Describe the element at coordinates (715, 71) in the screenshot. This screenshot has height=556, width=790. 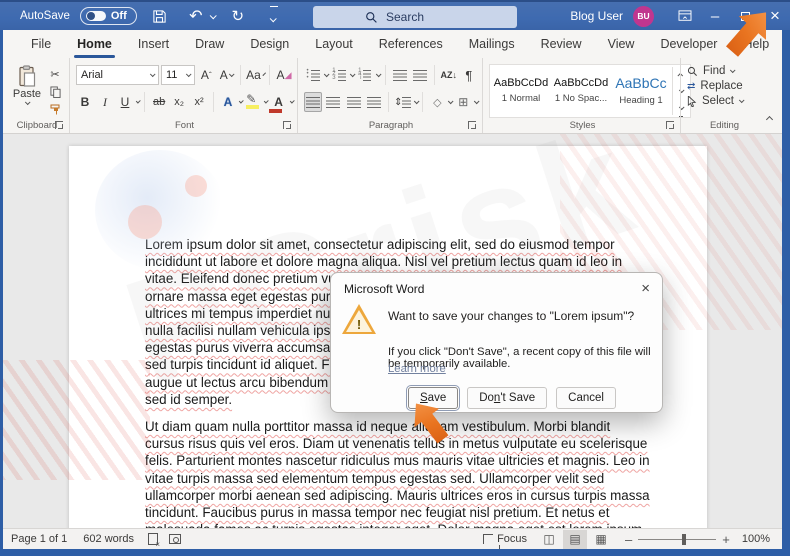
I see `find-button: Find` at that location.